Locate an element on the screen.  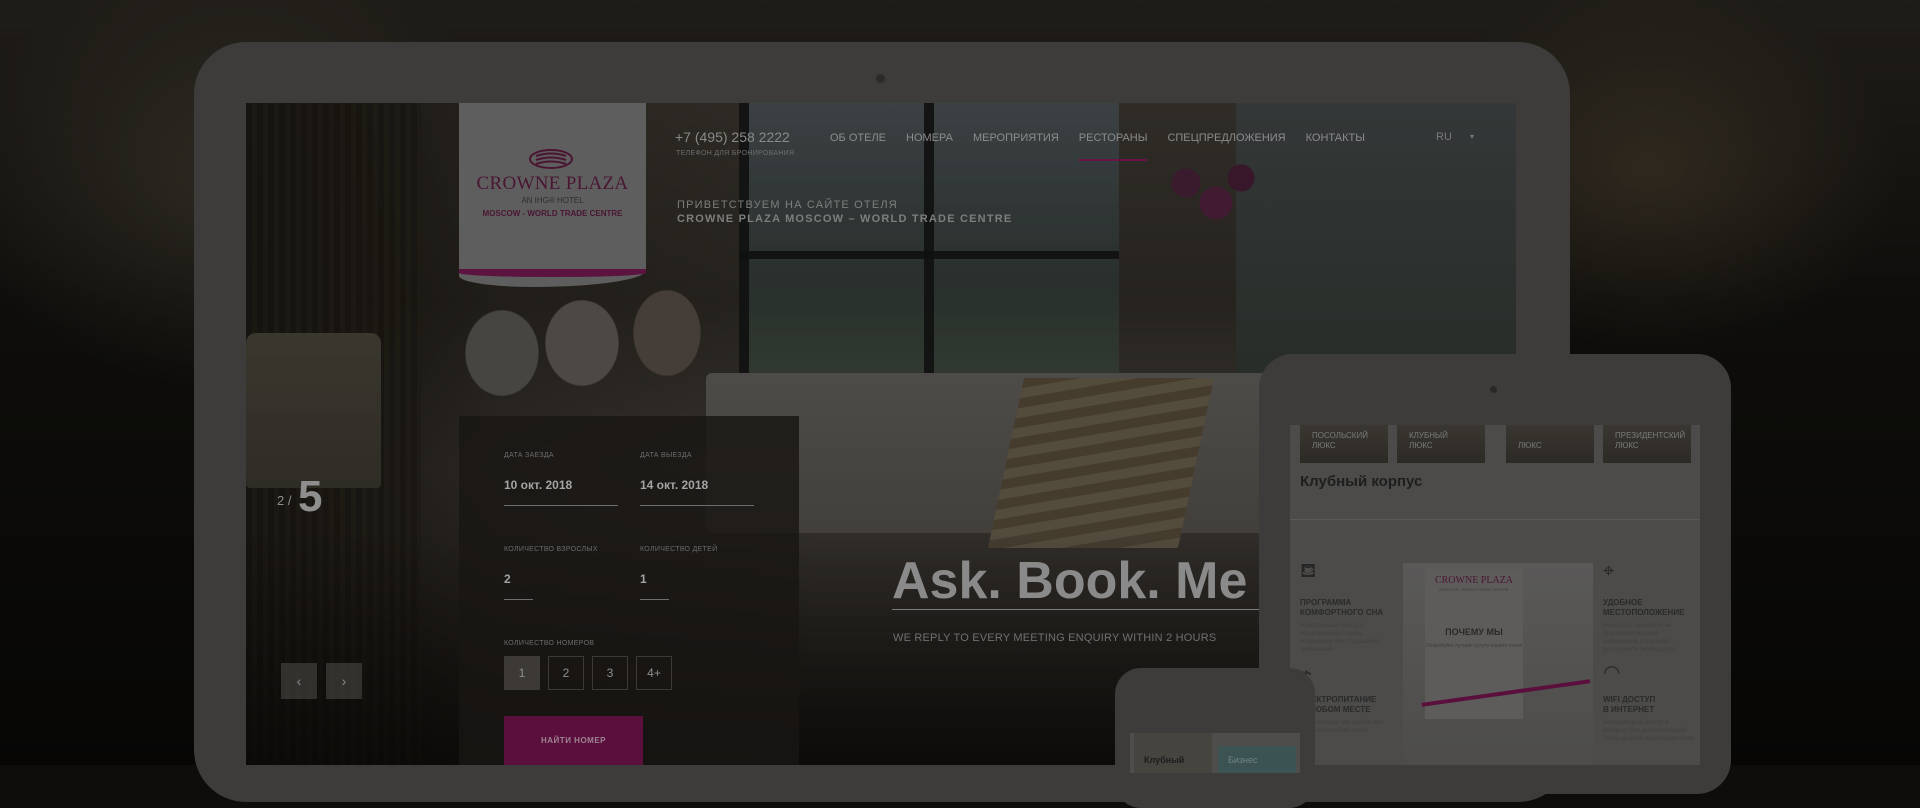
slide-counter-total: 5 is located at coordinates (310, 496).